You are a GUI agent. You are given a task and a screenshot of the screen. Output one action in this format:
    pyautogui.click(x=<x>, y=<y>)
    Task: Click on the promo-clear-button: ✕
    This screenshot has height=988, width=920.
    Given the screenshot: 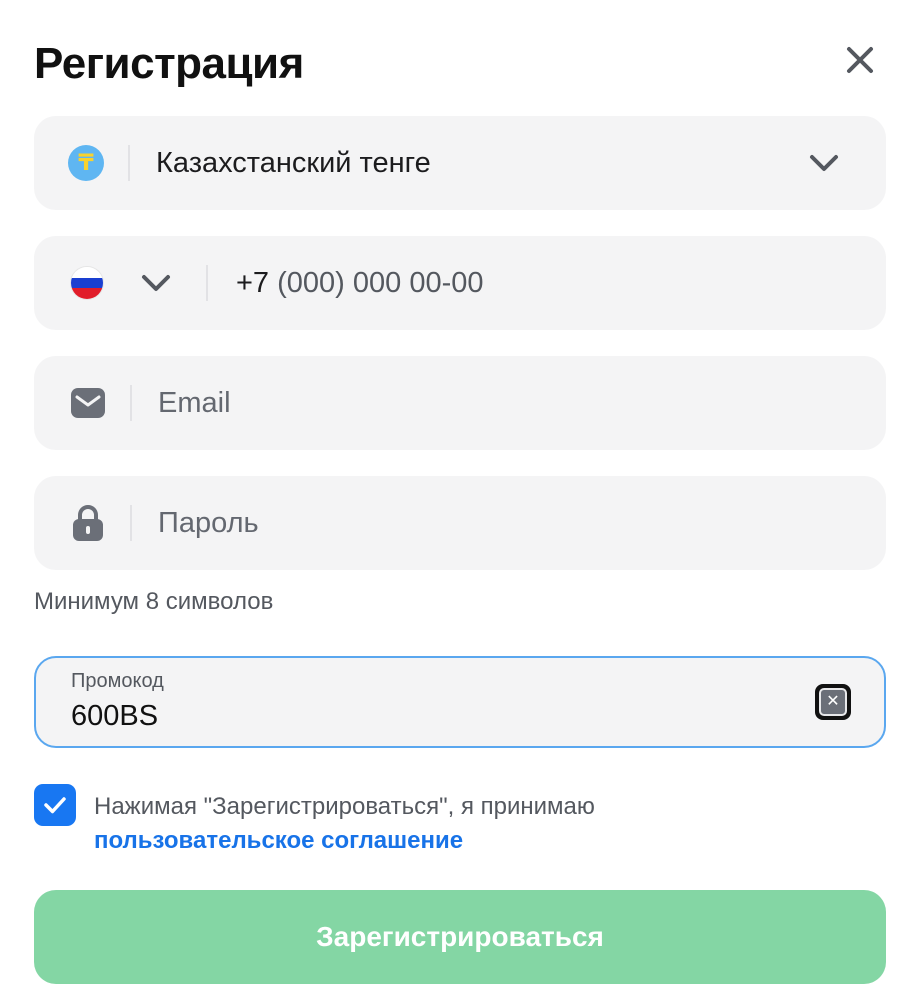 What is the action you would take?
    pyautogui.click(x=833, y=702)
    